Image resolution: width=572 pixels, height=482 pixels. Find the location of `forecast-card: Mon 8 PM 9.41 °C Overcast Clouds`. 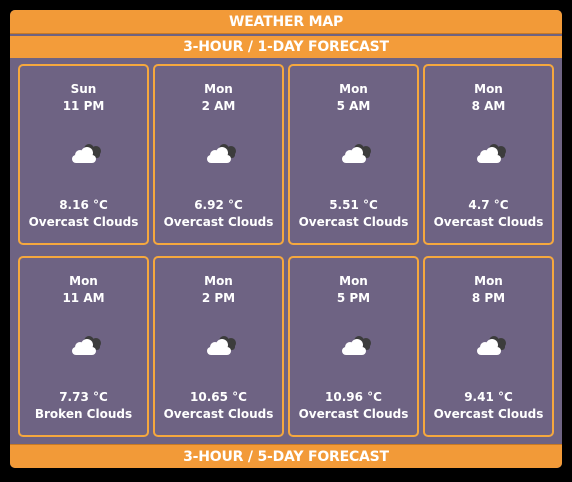

forecast-card: Mon 8 PM 9.41 °C Overcast Clouds is located at coordinates (488, 346).